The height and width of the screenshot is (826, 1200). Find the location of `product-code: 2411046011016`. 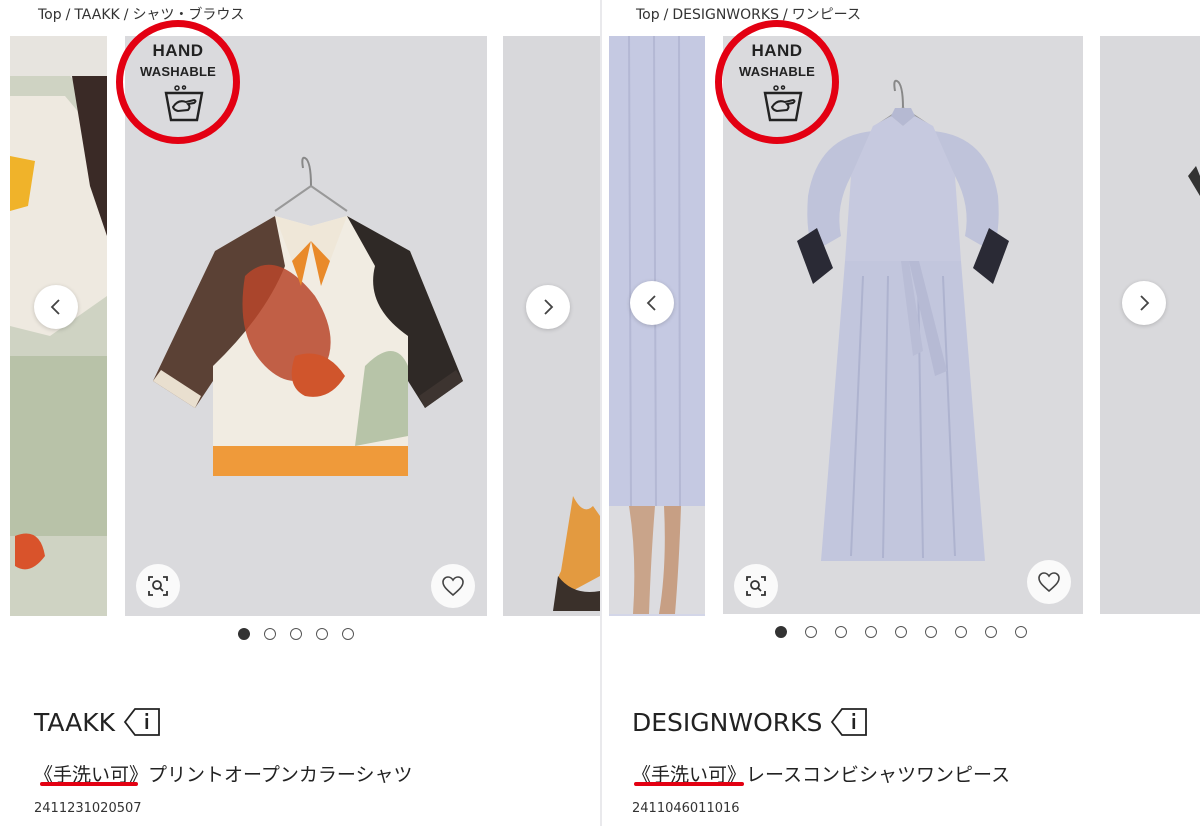

product-code: 2411046011016 is located at coordinates (686, 808).